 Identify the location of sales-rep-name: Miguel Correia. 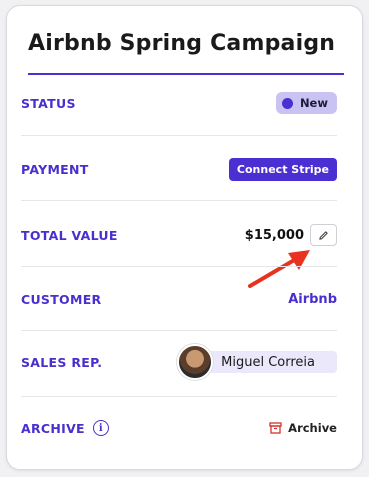
(268, 362).